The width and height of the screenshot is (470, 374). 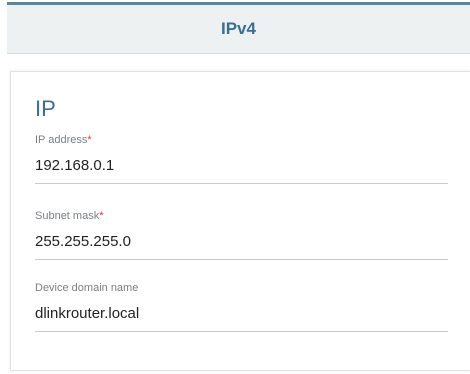 I want to click on domain-name-label-text: Device domain name, so click(x=87, y=288).